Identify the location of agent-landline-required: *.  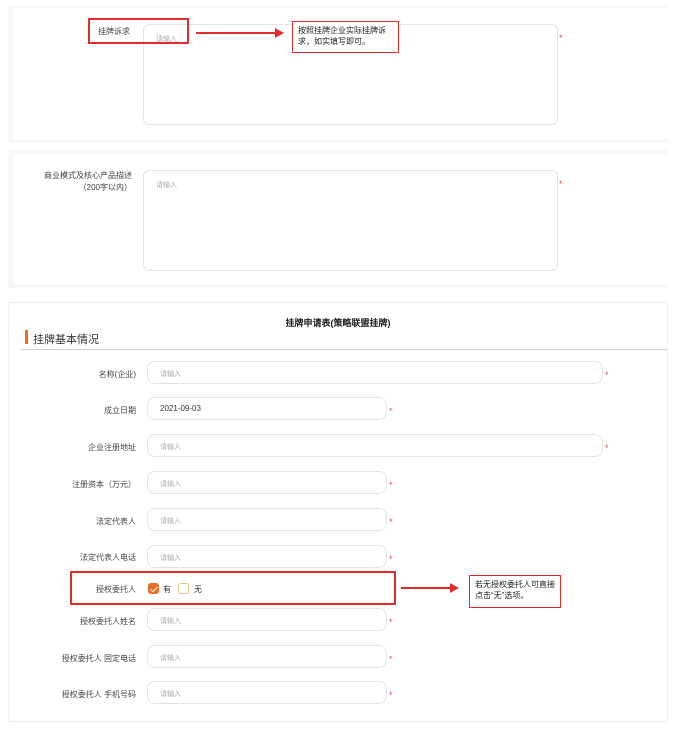
(391, 659).